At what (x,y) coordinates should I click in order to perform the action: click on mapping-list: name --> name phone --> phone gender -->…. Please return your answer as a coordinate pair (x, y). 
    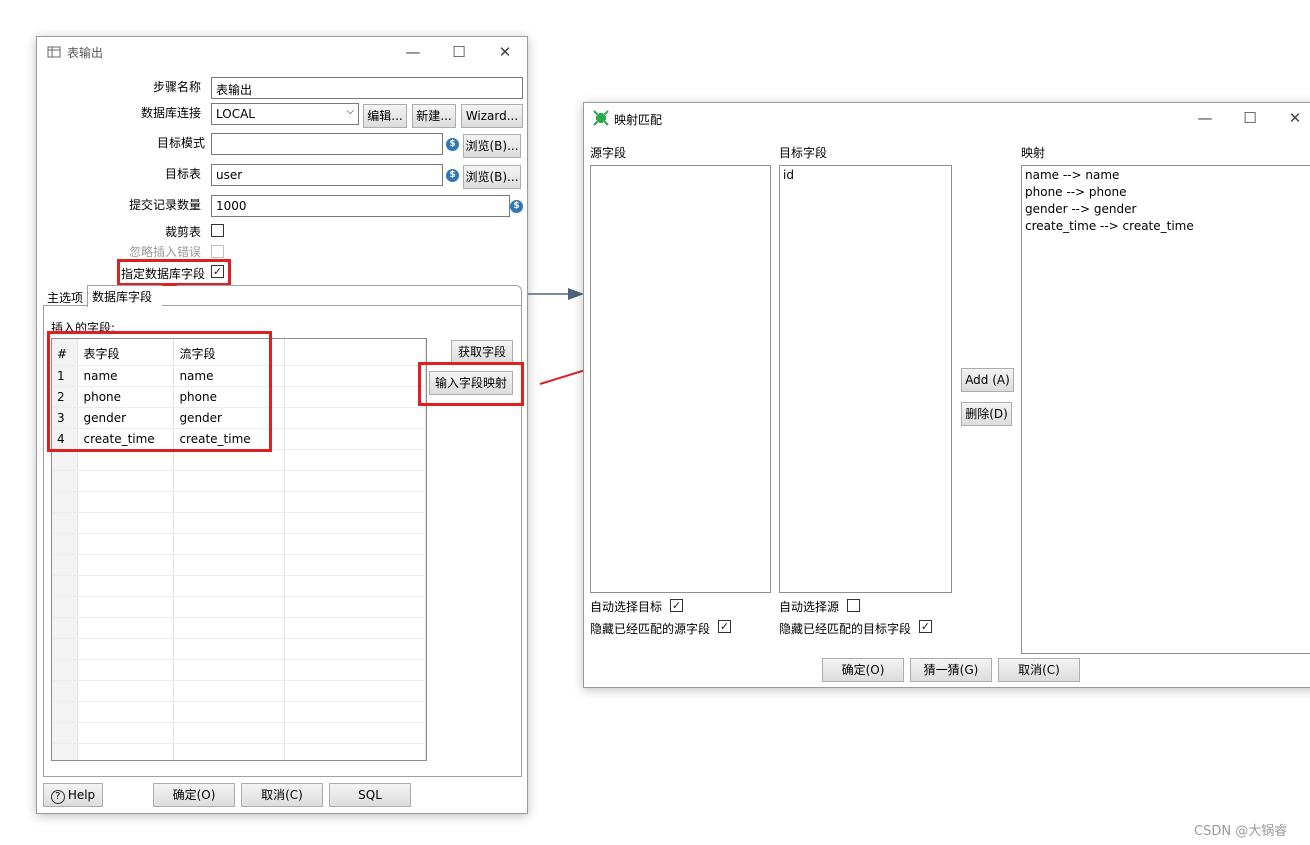
    Looking at the image, I should click on (1165, 409).